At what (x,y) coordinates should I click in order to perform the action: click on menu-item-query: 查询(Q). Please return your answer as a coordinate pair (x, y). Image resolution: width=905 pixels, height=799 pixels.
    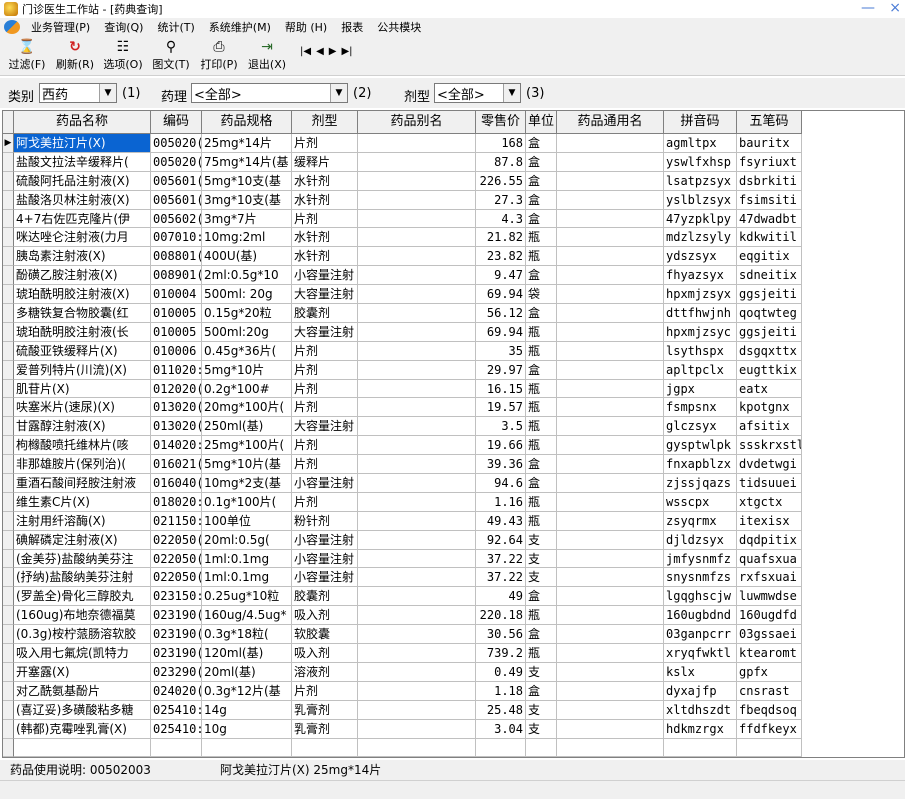
    Looking at the image, I should click on (123, 27).